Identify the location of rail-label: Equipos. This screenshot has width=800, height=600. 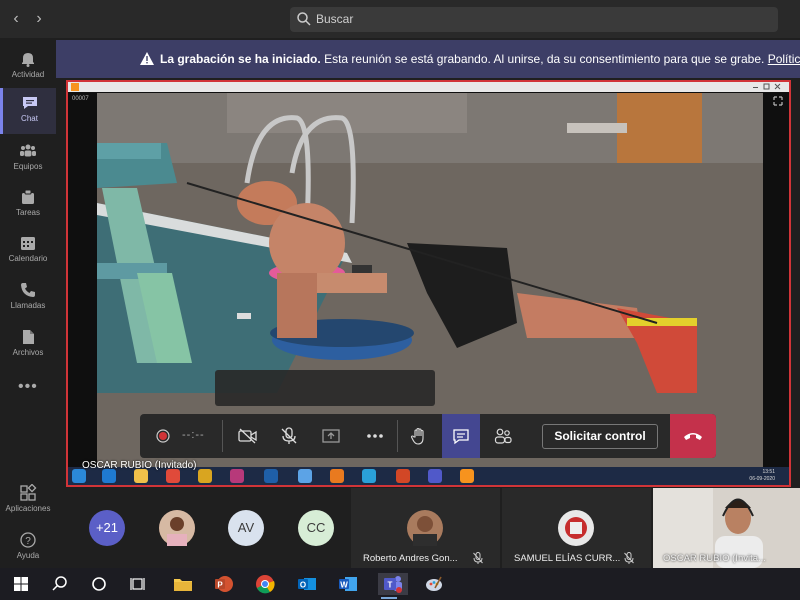
(28, 166).